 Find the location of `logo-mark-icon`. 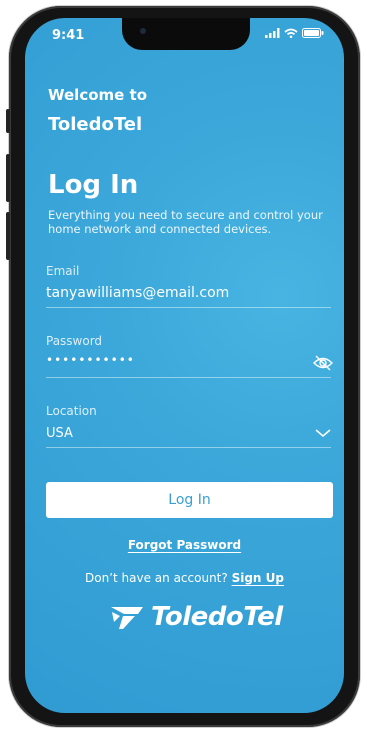

logo-mark-icon is located at coordinates (127, 618).